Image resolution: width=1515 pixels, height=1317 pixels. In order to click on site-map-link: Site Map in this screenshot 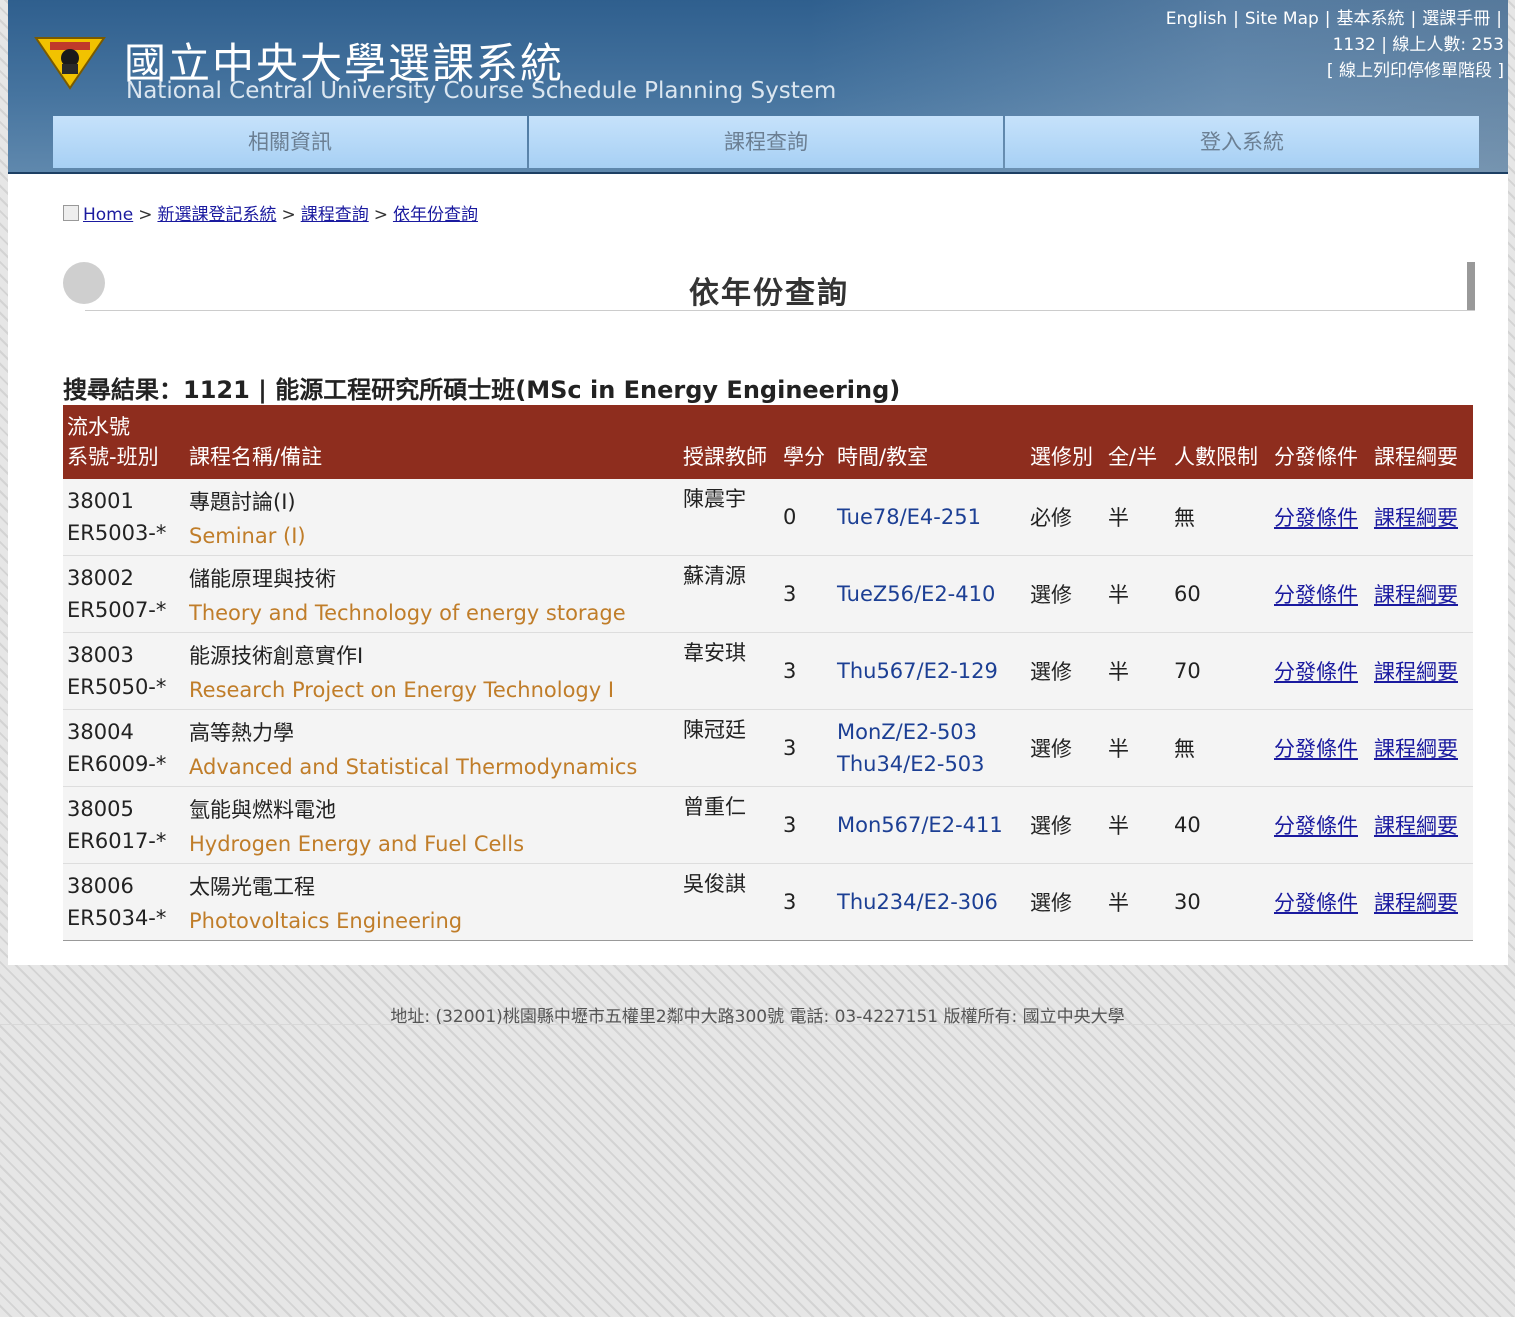, I will do `click(1282, 19)`.